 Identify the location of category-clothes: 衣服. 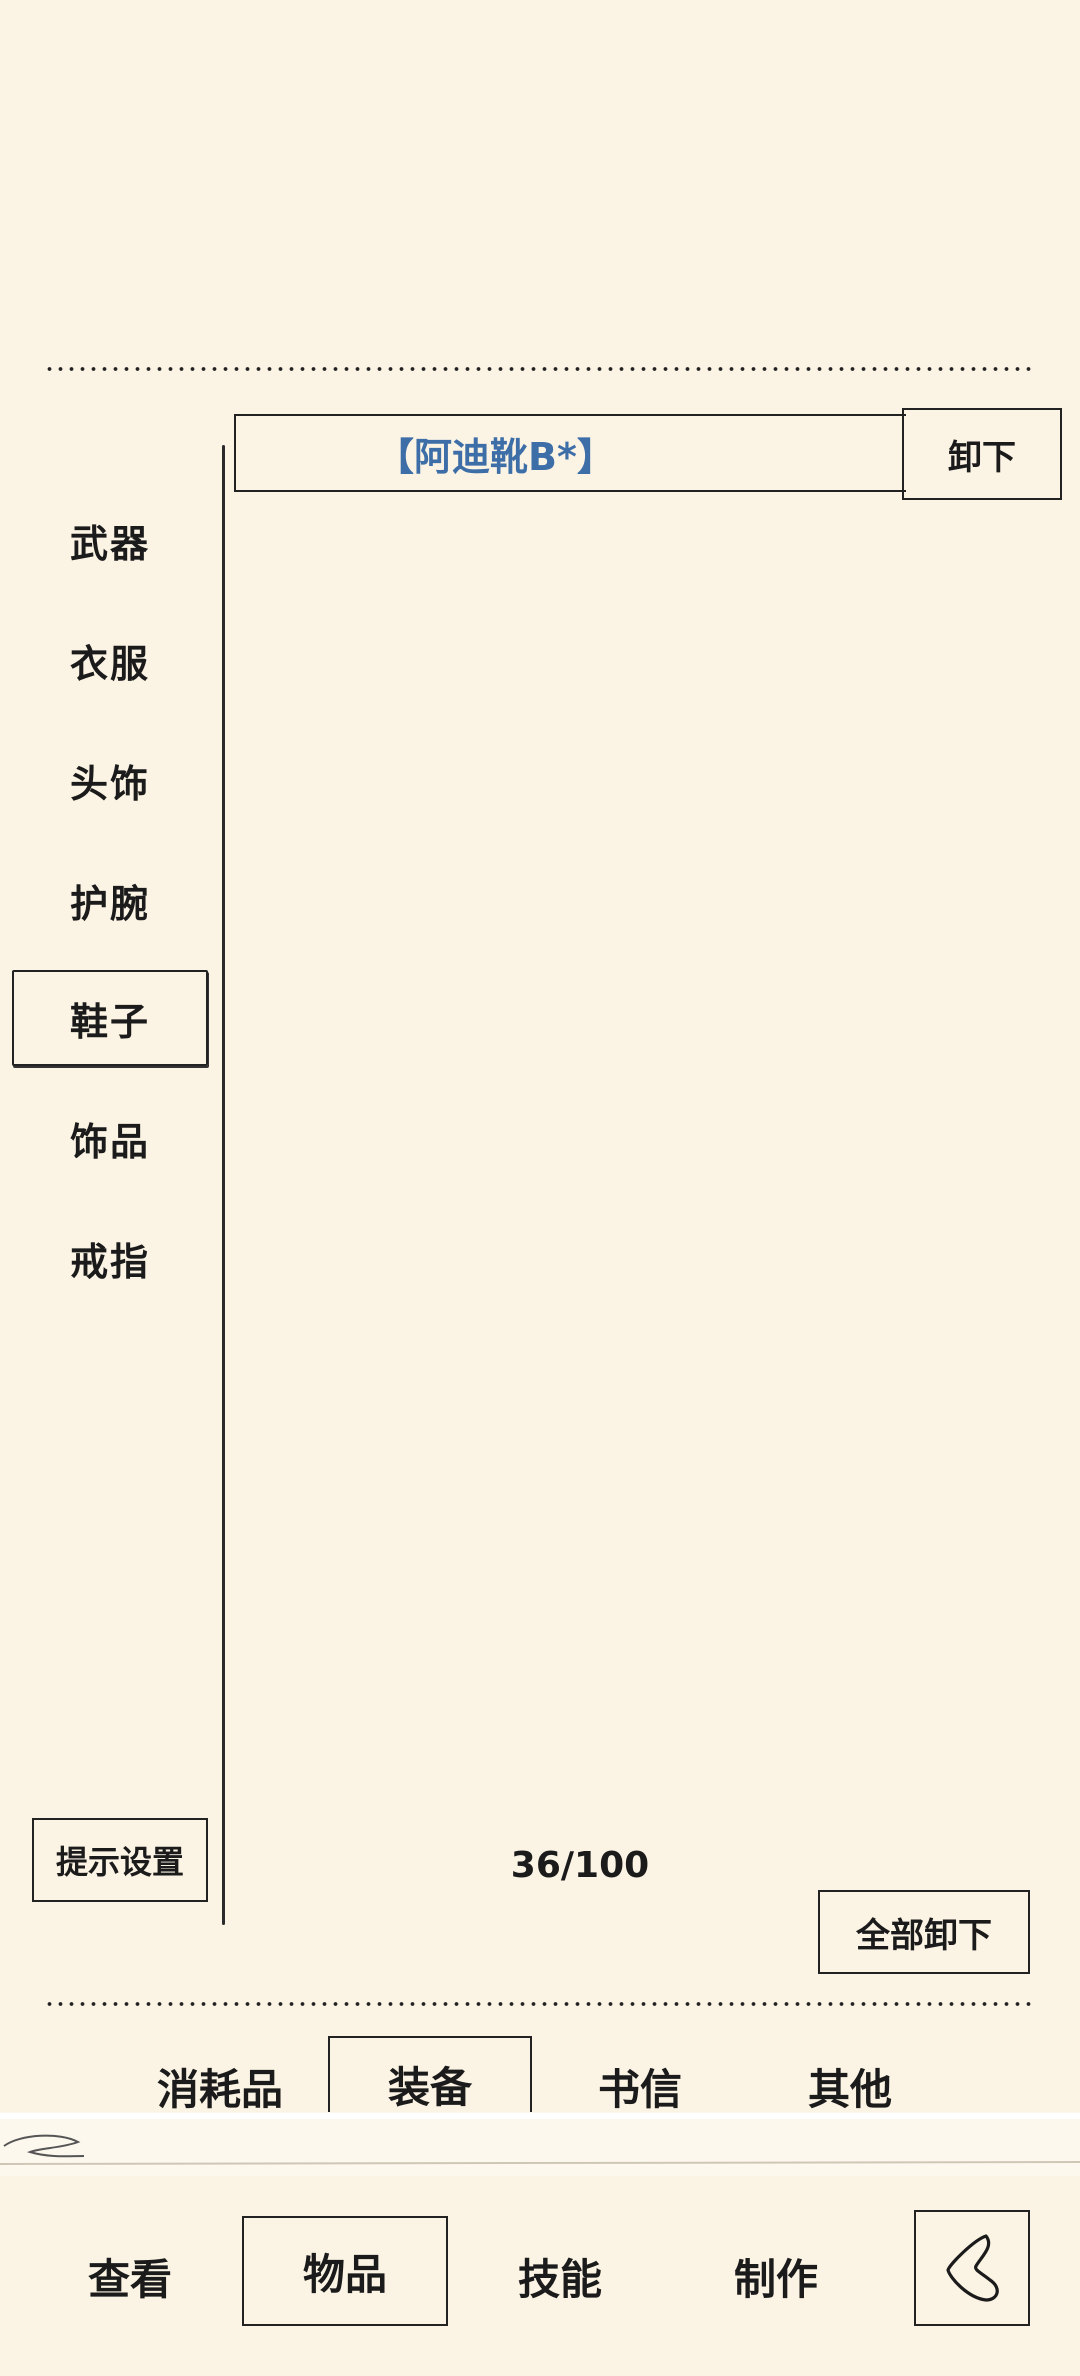
(110, 660).